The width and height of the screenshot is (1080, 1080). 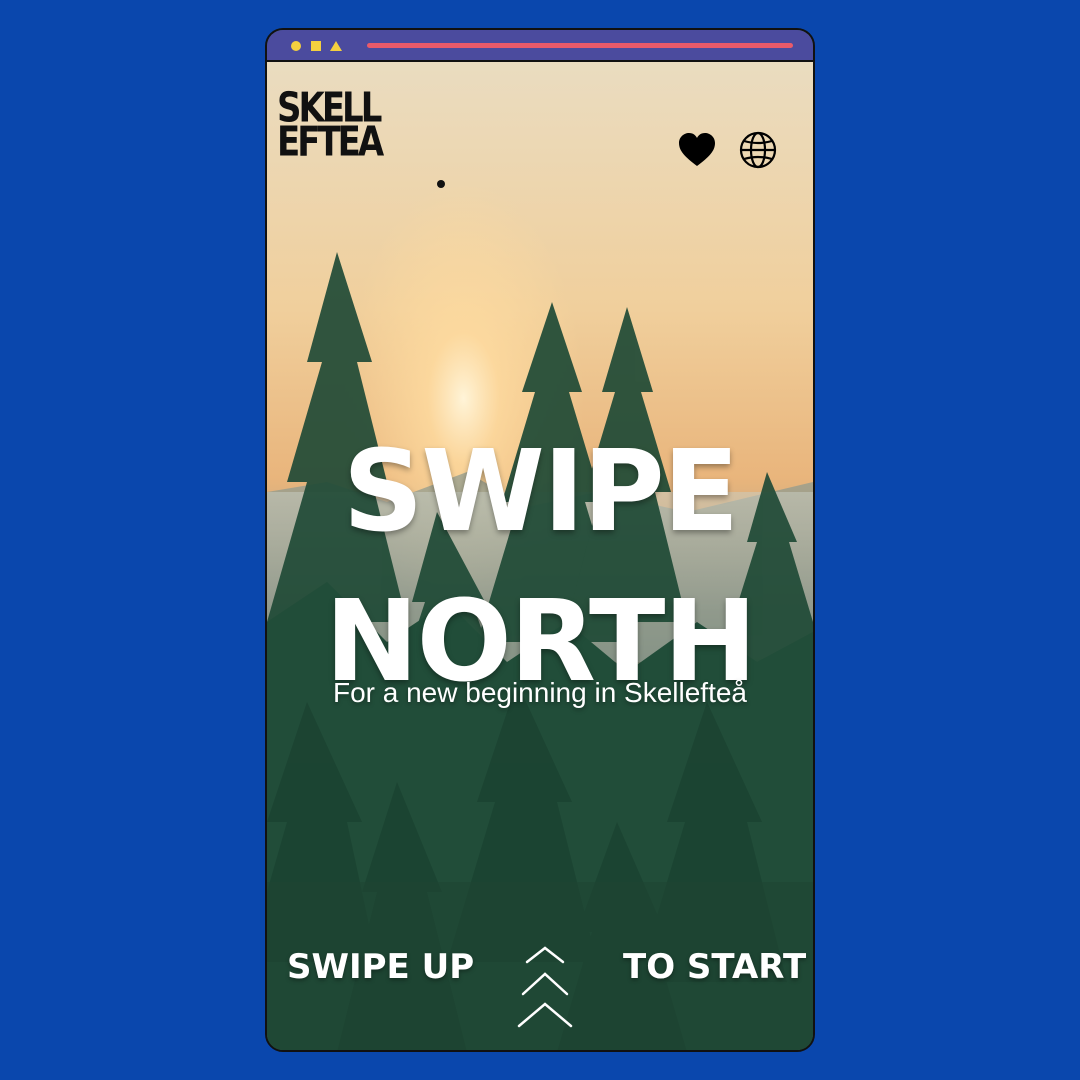 I want to click on window-triangle-control, so click(x=336, y=46).